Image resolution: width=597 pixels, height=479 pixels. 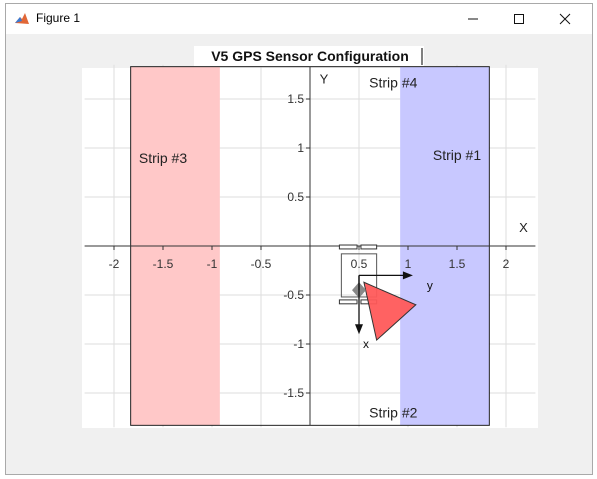 I want to click on window-title: Figure 1, so click(x=58, y=18).